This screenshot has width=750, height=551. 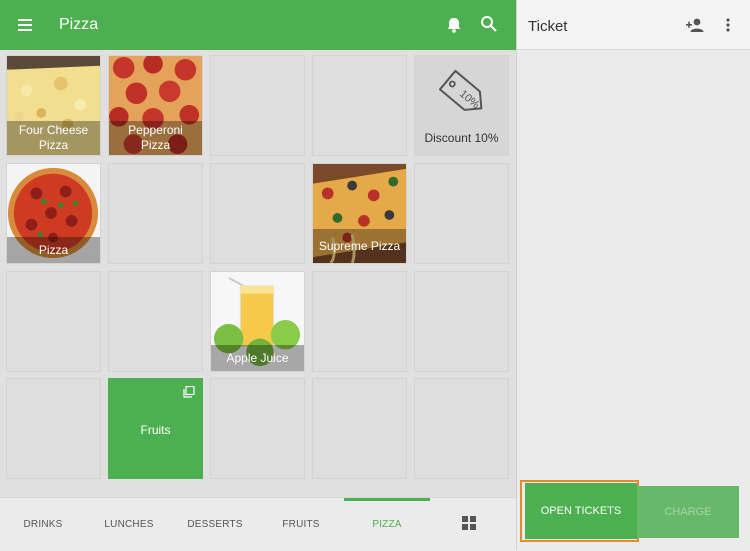 What do you see at coordinates (461, 138) in the screenshot?
I see `tile-label: Discount 10%` at bounding box center [461, 138].